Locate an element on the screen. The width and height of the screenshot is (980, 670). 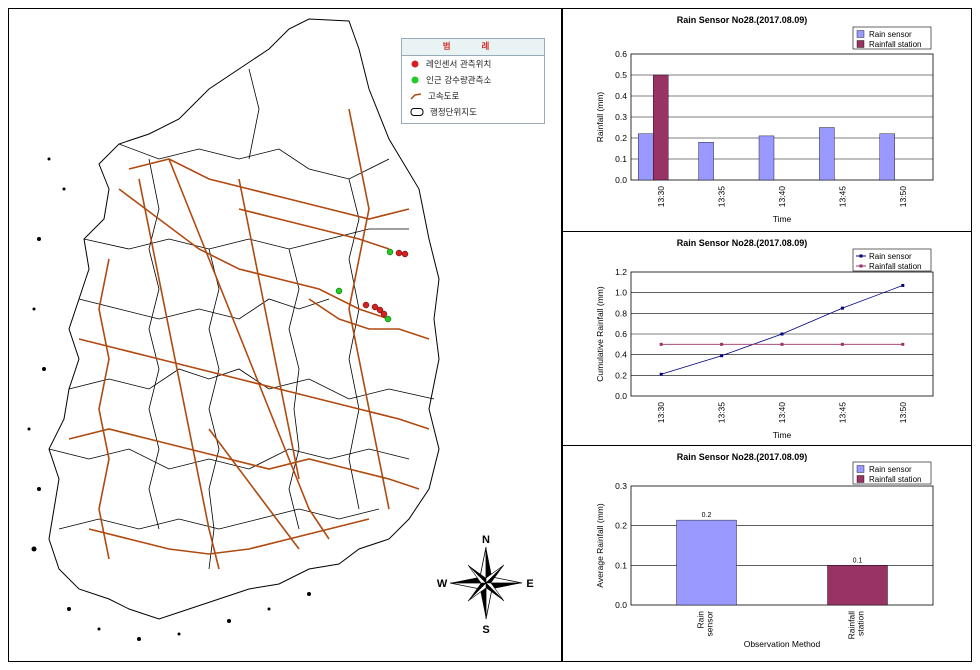
legend-label: 레인센서 관측위치 is located at coordinates (459, 65).